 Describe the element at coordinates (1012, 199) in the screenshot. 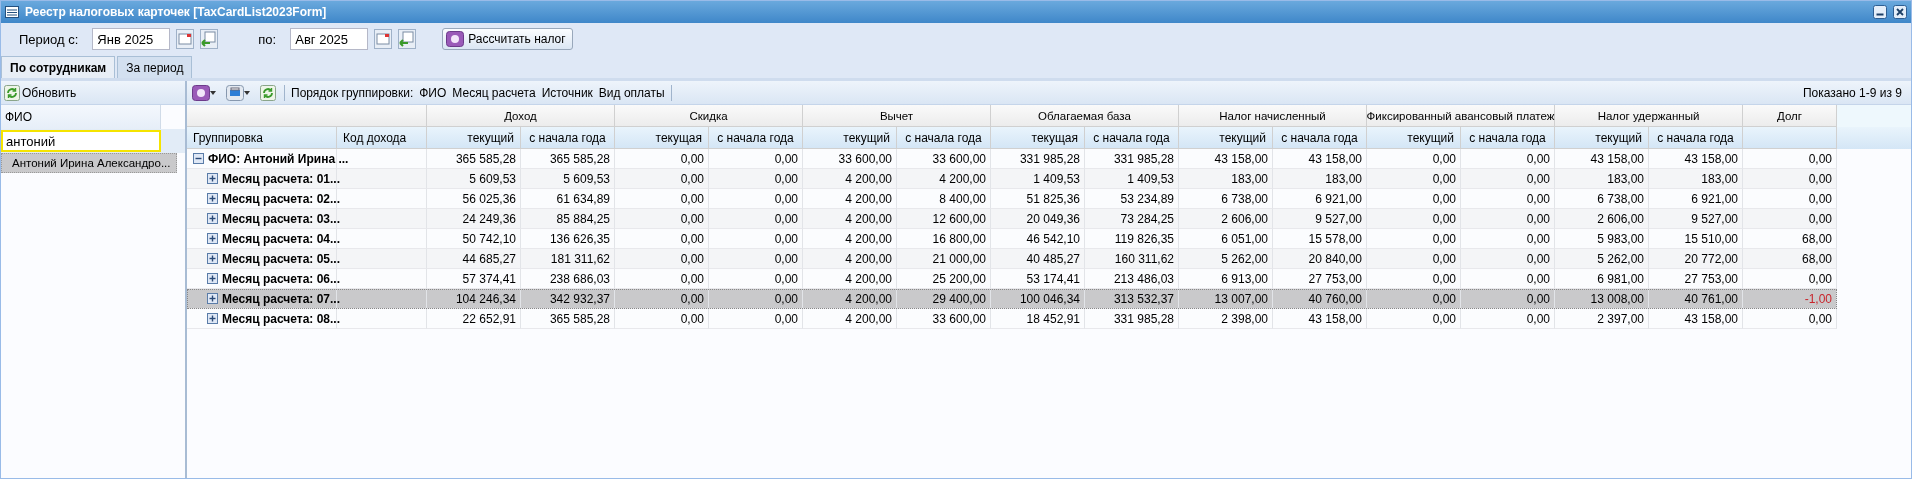

I see `table-row: Месяц расчета: 02... 56 025,36 61 634,89 0,00 0,00 4 200,00 8 400,00 51 825,36 53 234,89 6 738,00 6 921,00 0,00 0,00 6 738,00 6 921,00 0,00` at that location.